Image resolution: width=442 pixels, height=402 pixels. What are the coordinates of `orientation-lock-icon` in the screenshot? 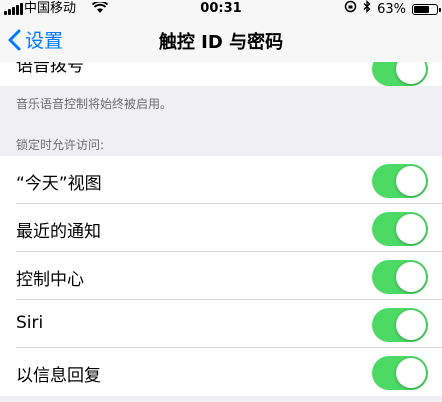 It's located at (350, 9).